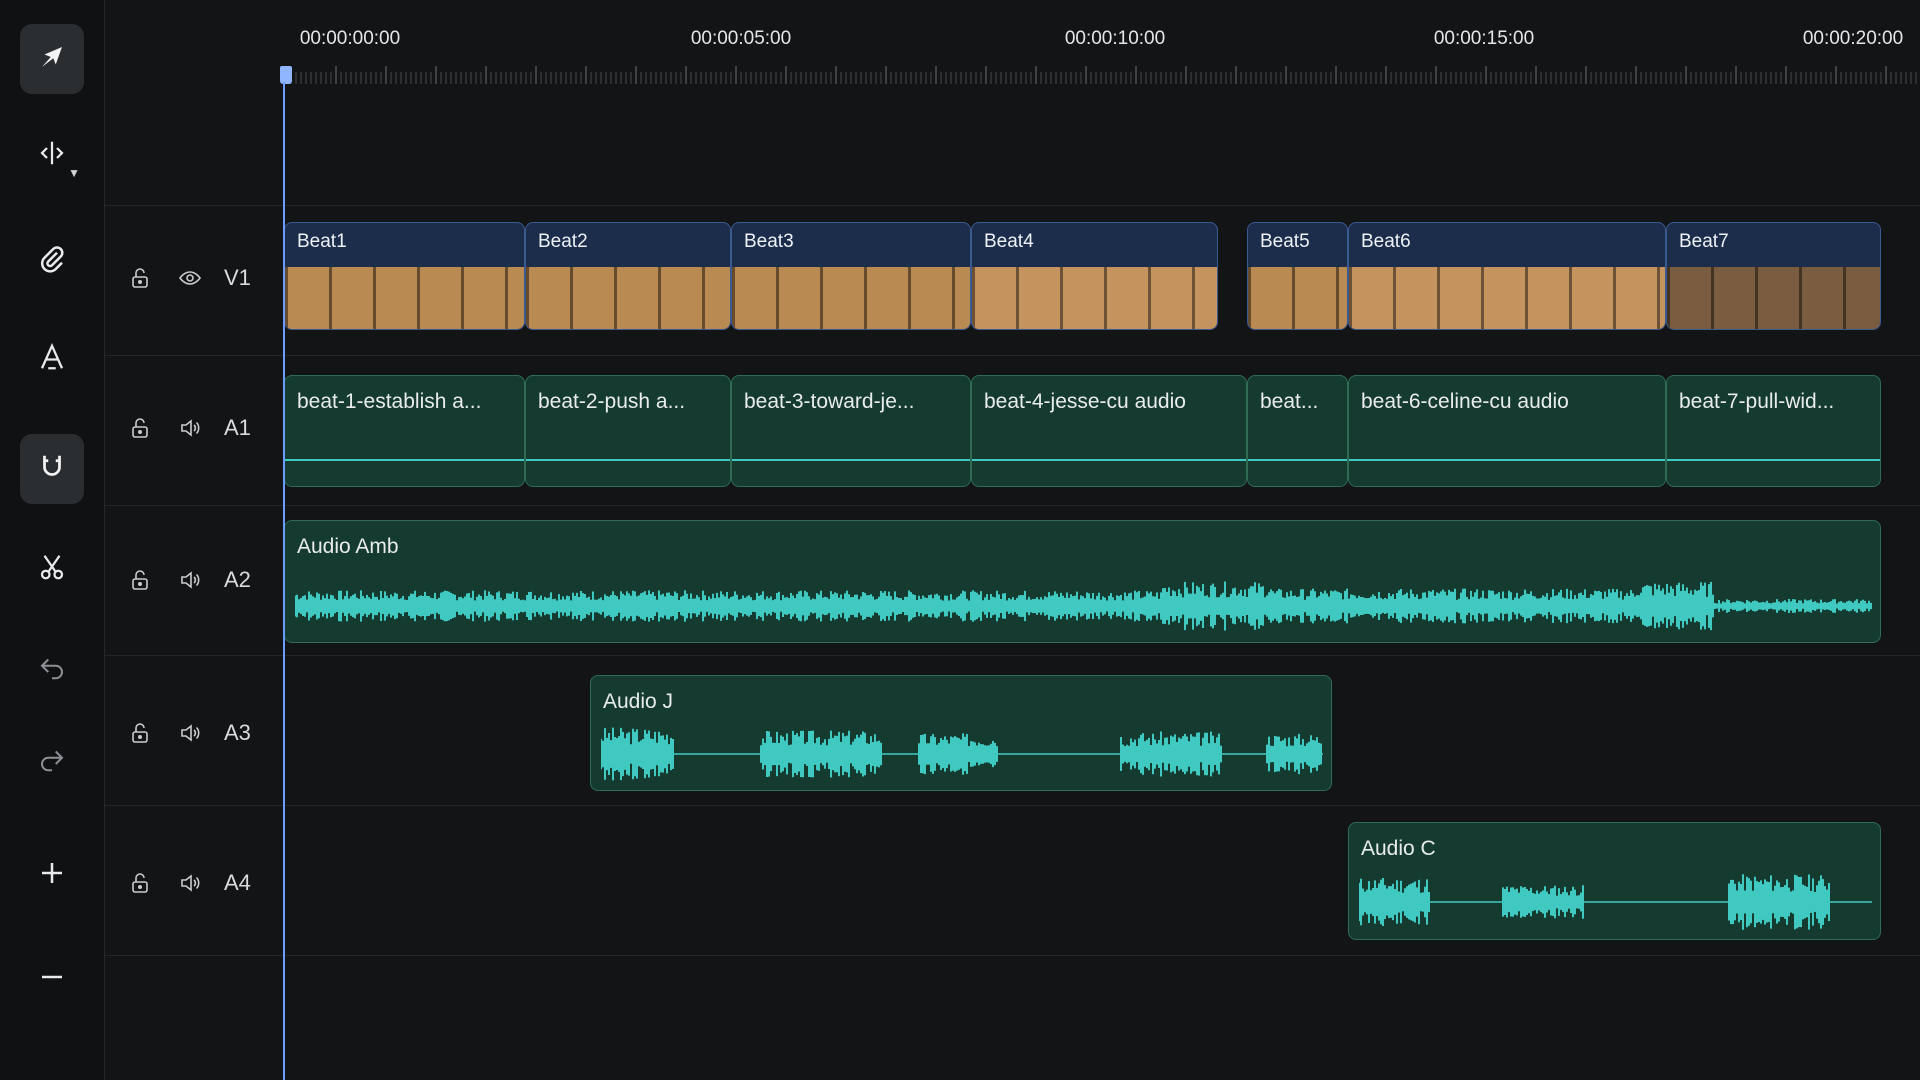 The image size is (1920, 1080). I want to click on ruler-label: 00:00:20:00, so click(1853, 38).